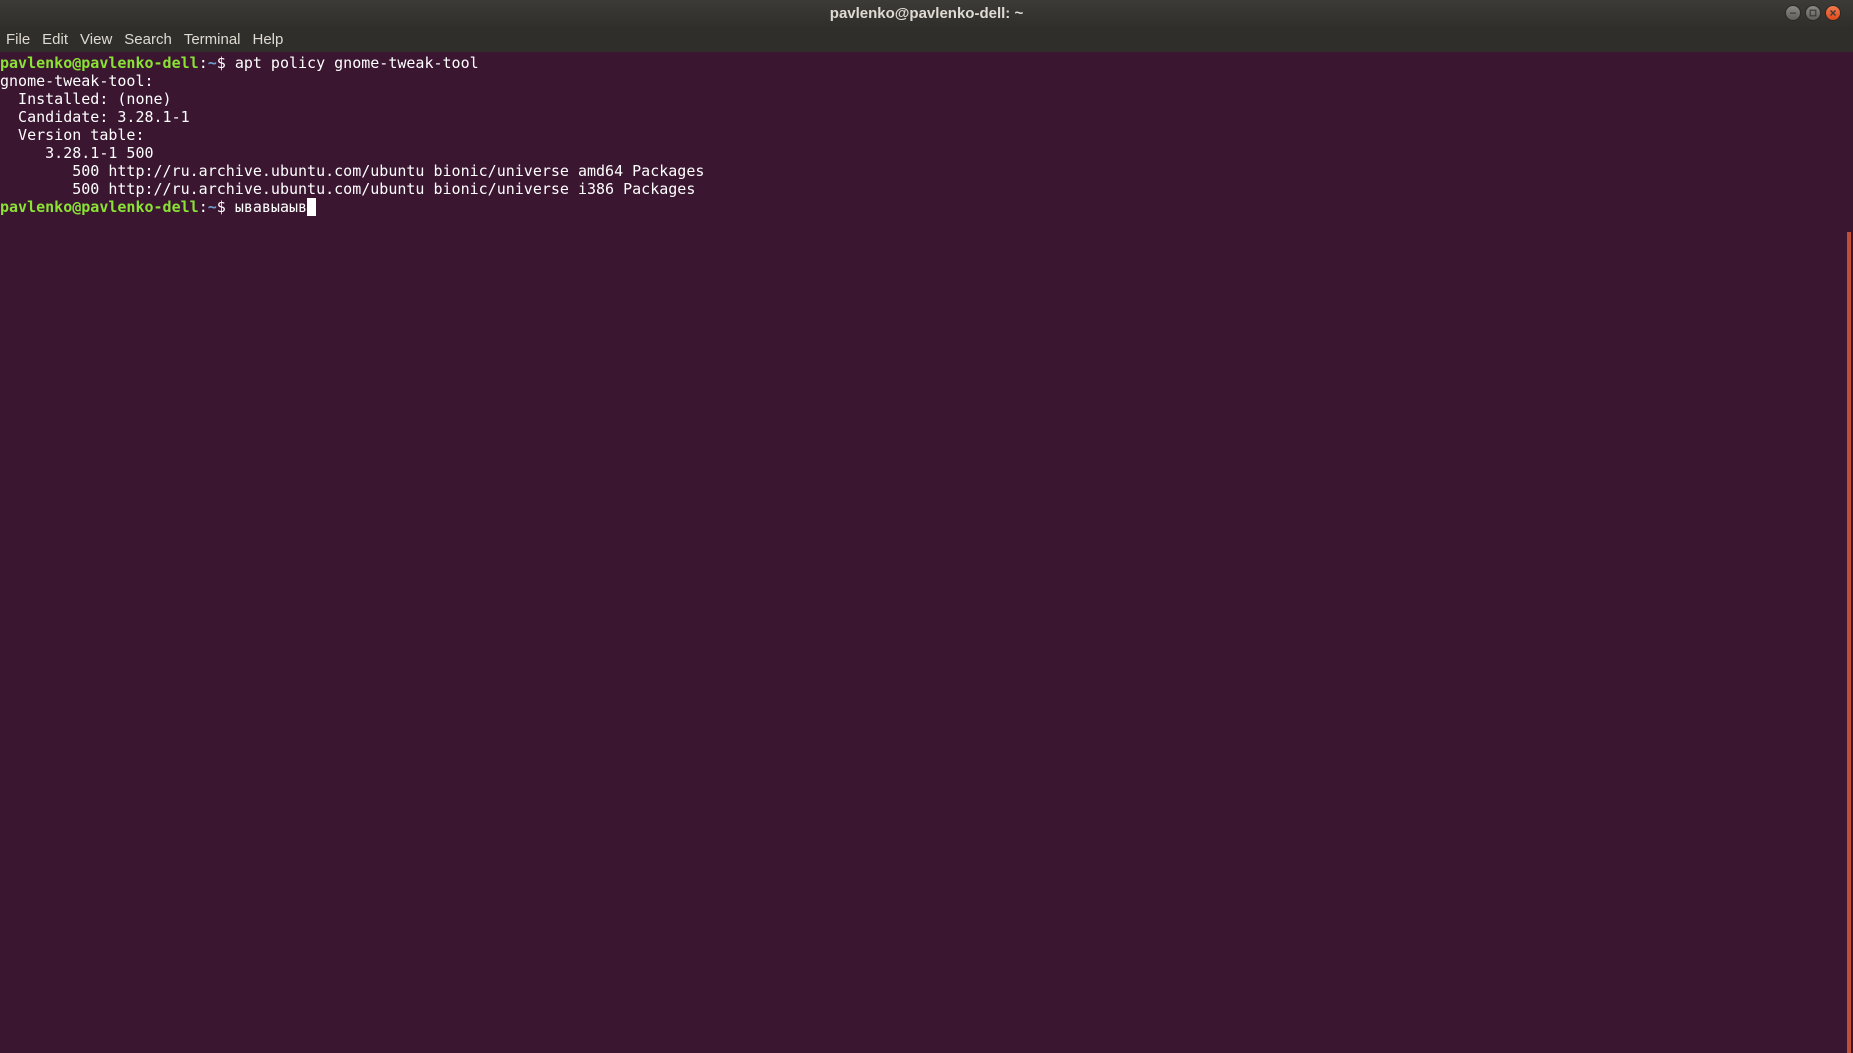 This screenshot has width=1853, height=1053. Describe the element at coordinates (271, 207) in the screenshot. I see `current-input: ывавыаыв` at that location.